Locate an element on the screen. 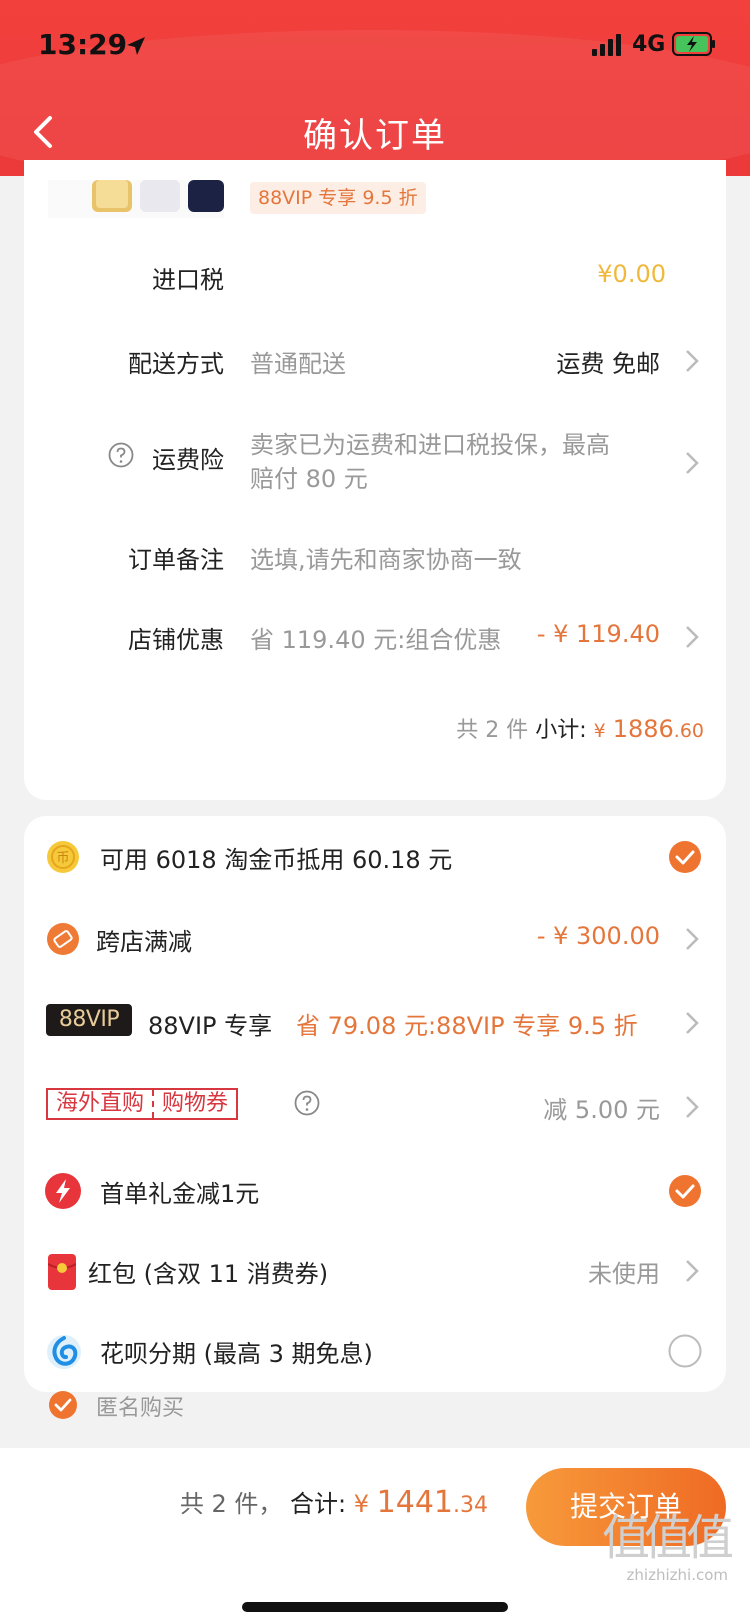  subtotal: 共 2 件 小计: ¥ 1886.60 is located at coordinates (580, 728).